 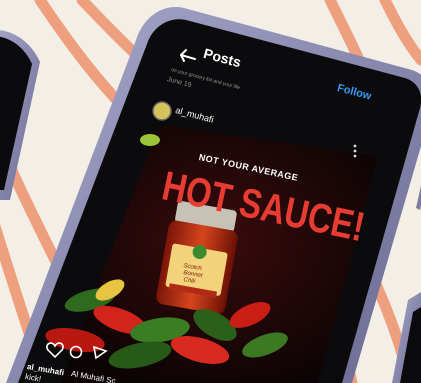 What do you see at coordinates (162, 111) in the screenshot?
I see `avatar` at bounding box center [162, 111].